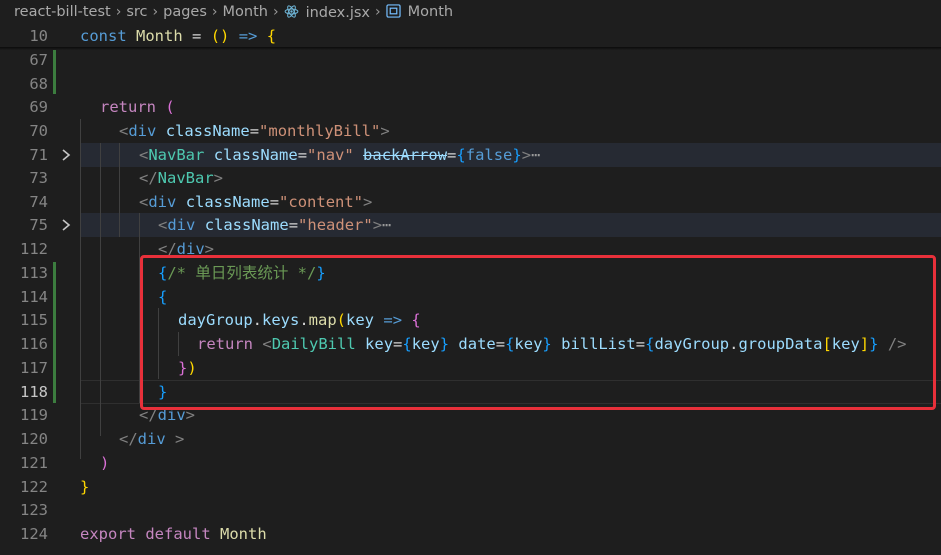 Image resolution: width=941 pixels, height=555 pixels. What do you see at coordinates (34, 415) in the screenshot?
I see `line-number: 119` at bounding box center [34, 415].